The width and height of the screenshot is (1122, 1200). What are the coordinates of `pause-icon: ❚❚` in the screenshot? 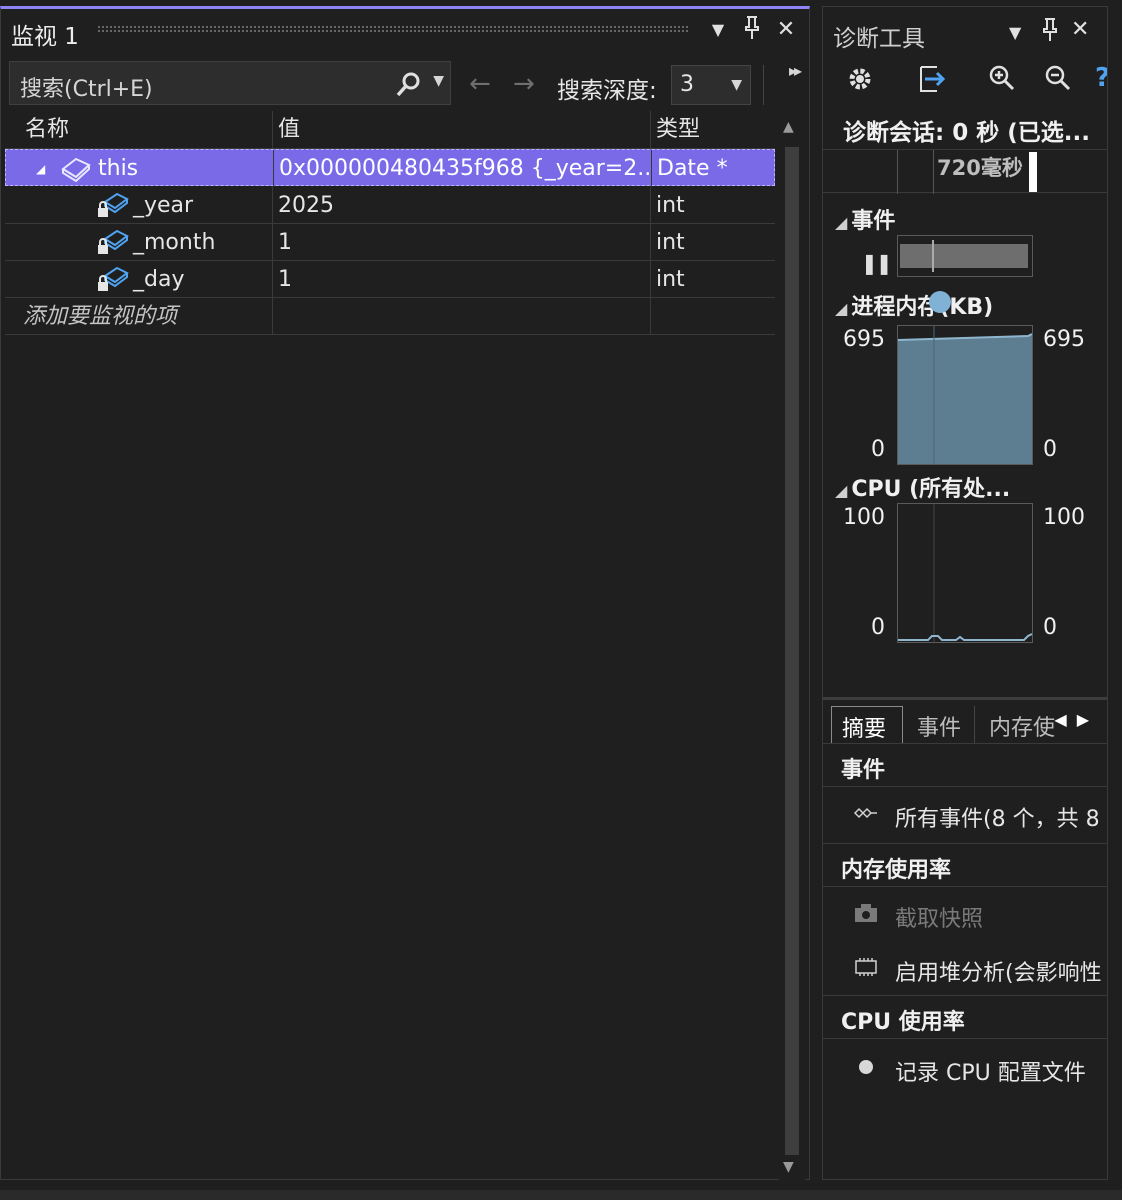 It's located at (876, 263).